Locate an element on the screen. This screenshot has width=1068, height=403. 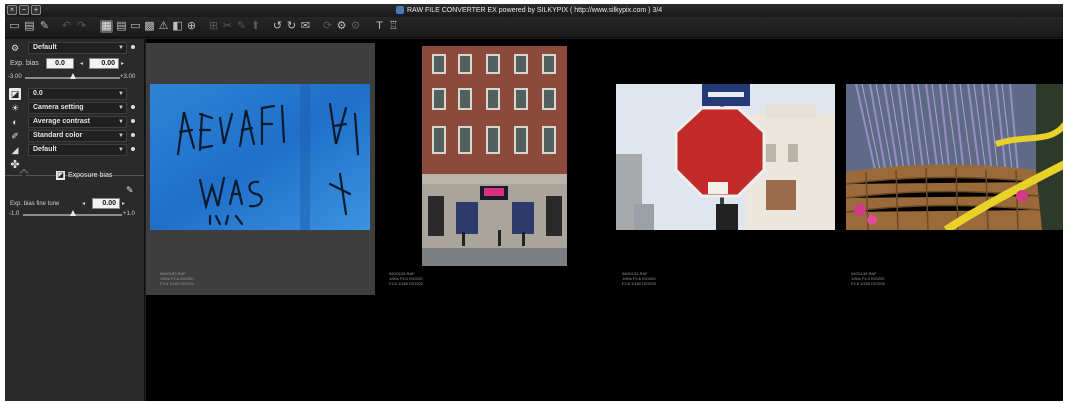
wb-setting-dropdown: Camera setting ▼ is located at coordinates (77, 108).